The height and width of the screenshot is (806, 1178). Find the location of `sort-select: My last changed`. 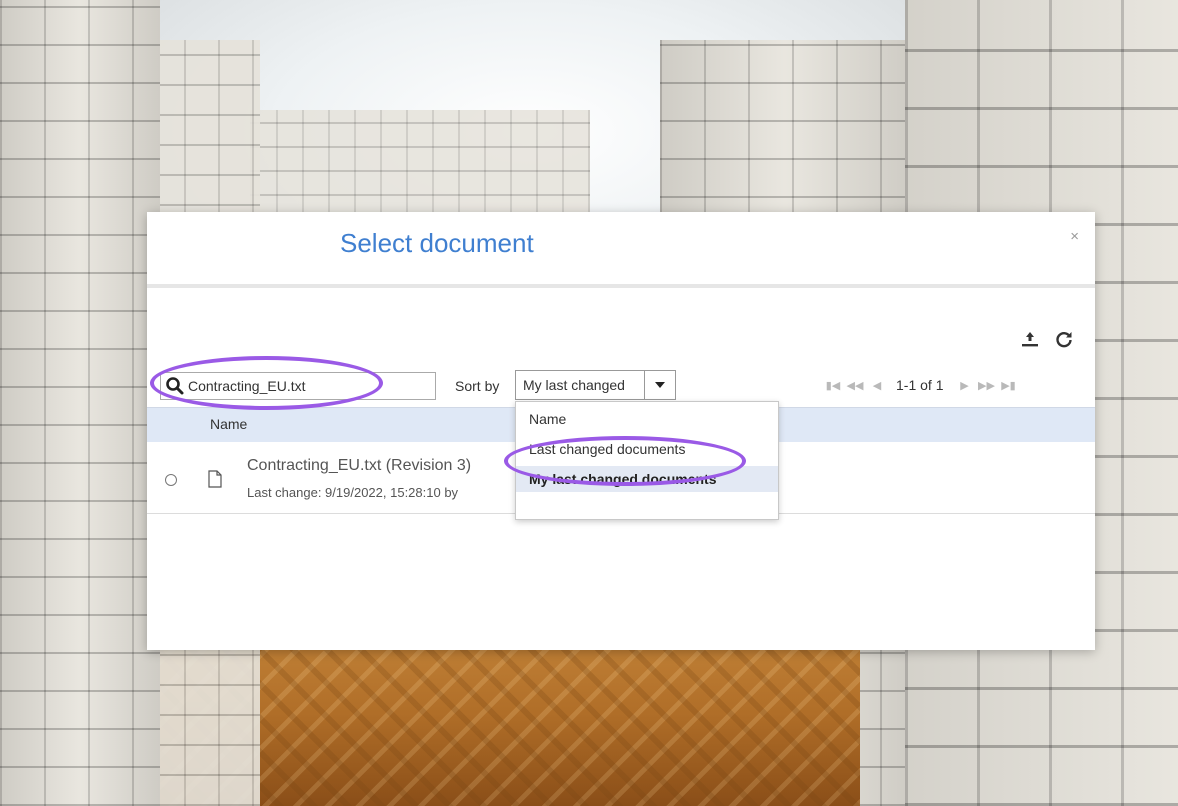

sort-select: My last changed is located at coordinates (595, 385).